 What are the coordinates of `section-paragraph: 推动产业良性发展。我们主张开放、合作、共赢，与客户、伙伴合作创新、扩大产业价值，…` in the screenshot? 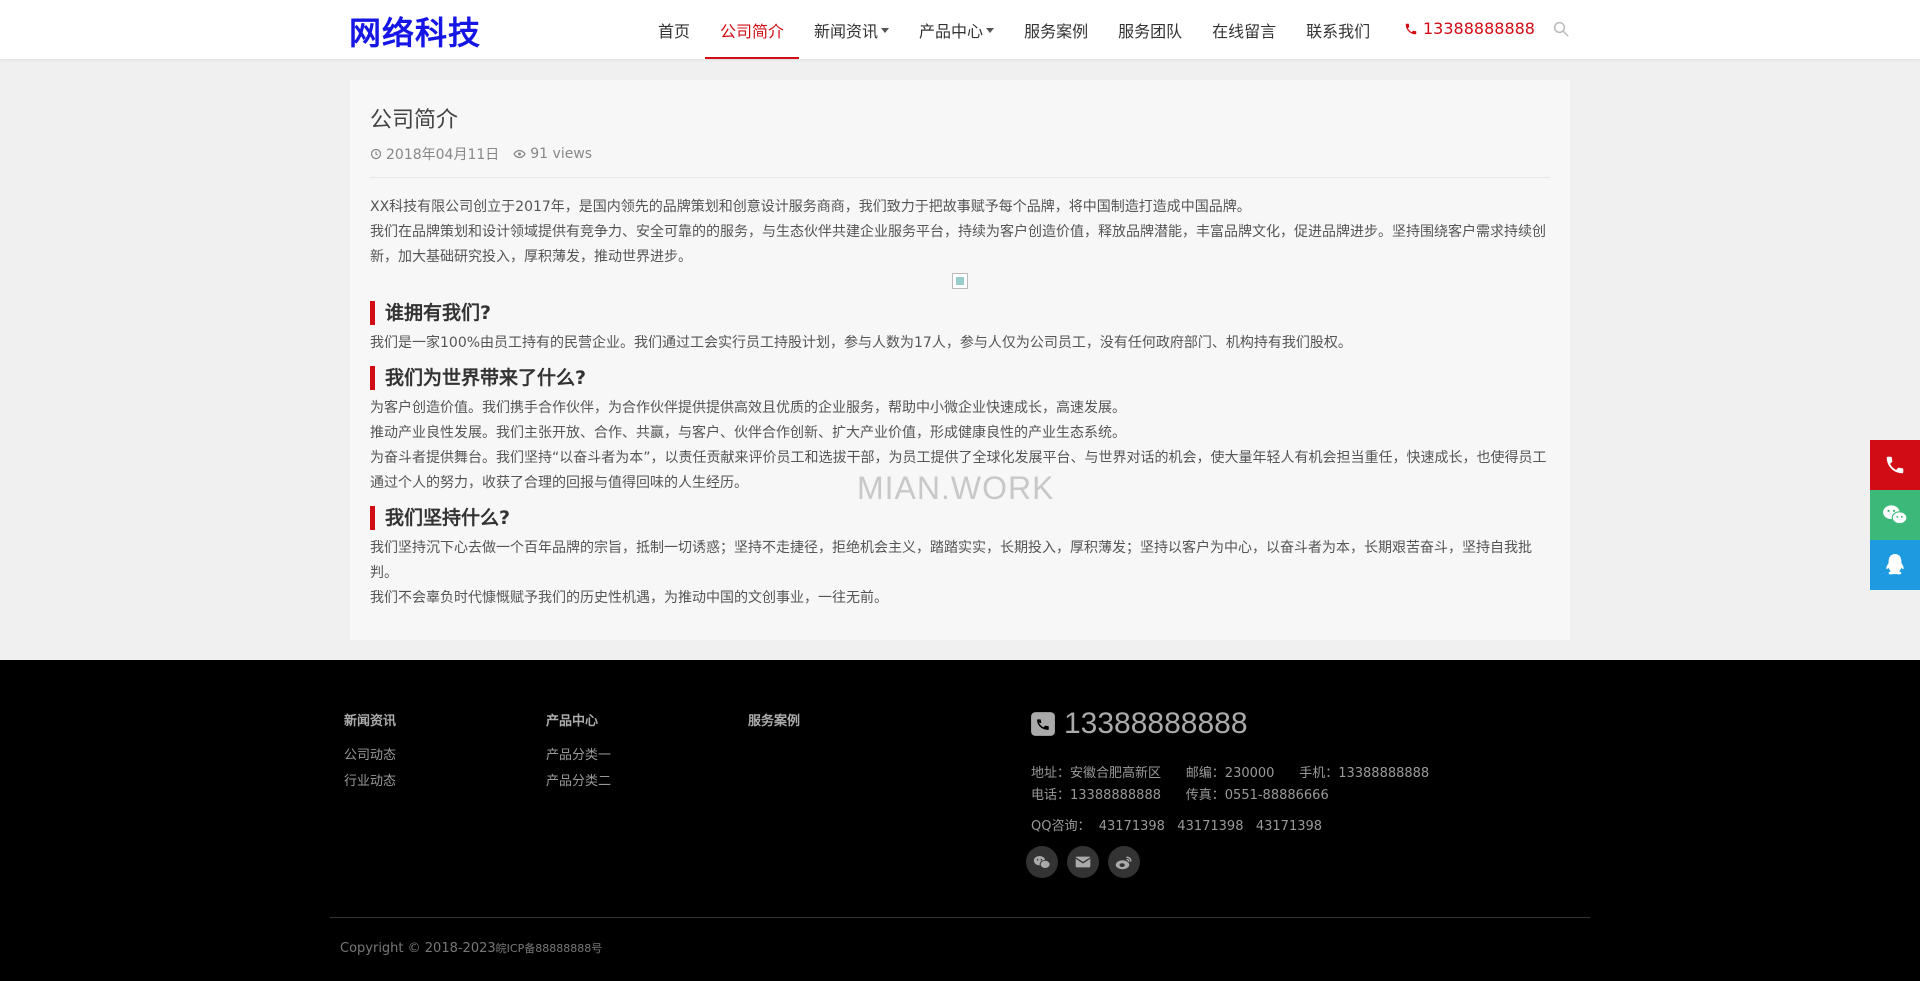 It's located at (748, 433).